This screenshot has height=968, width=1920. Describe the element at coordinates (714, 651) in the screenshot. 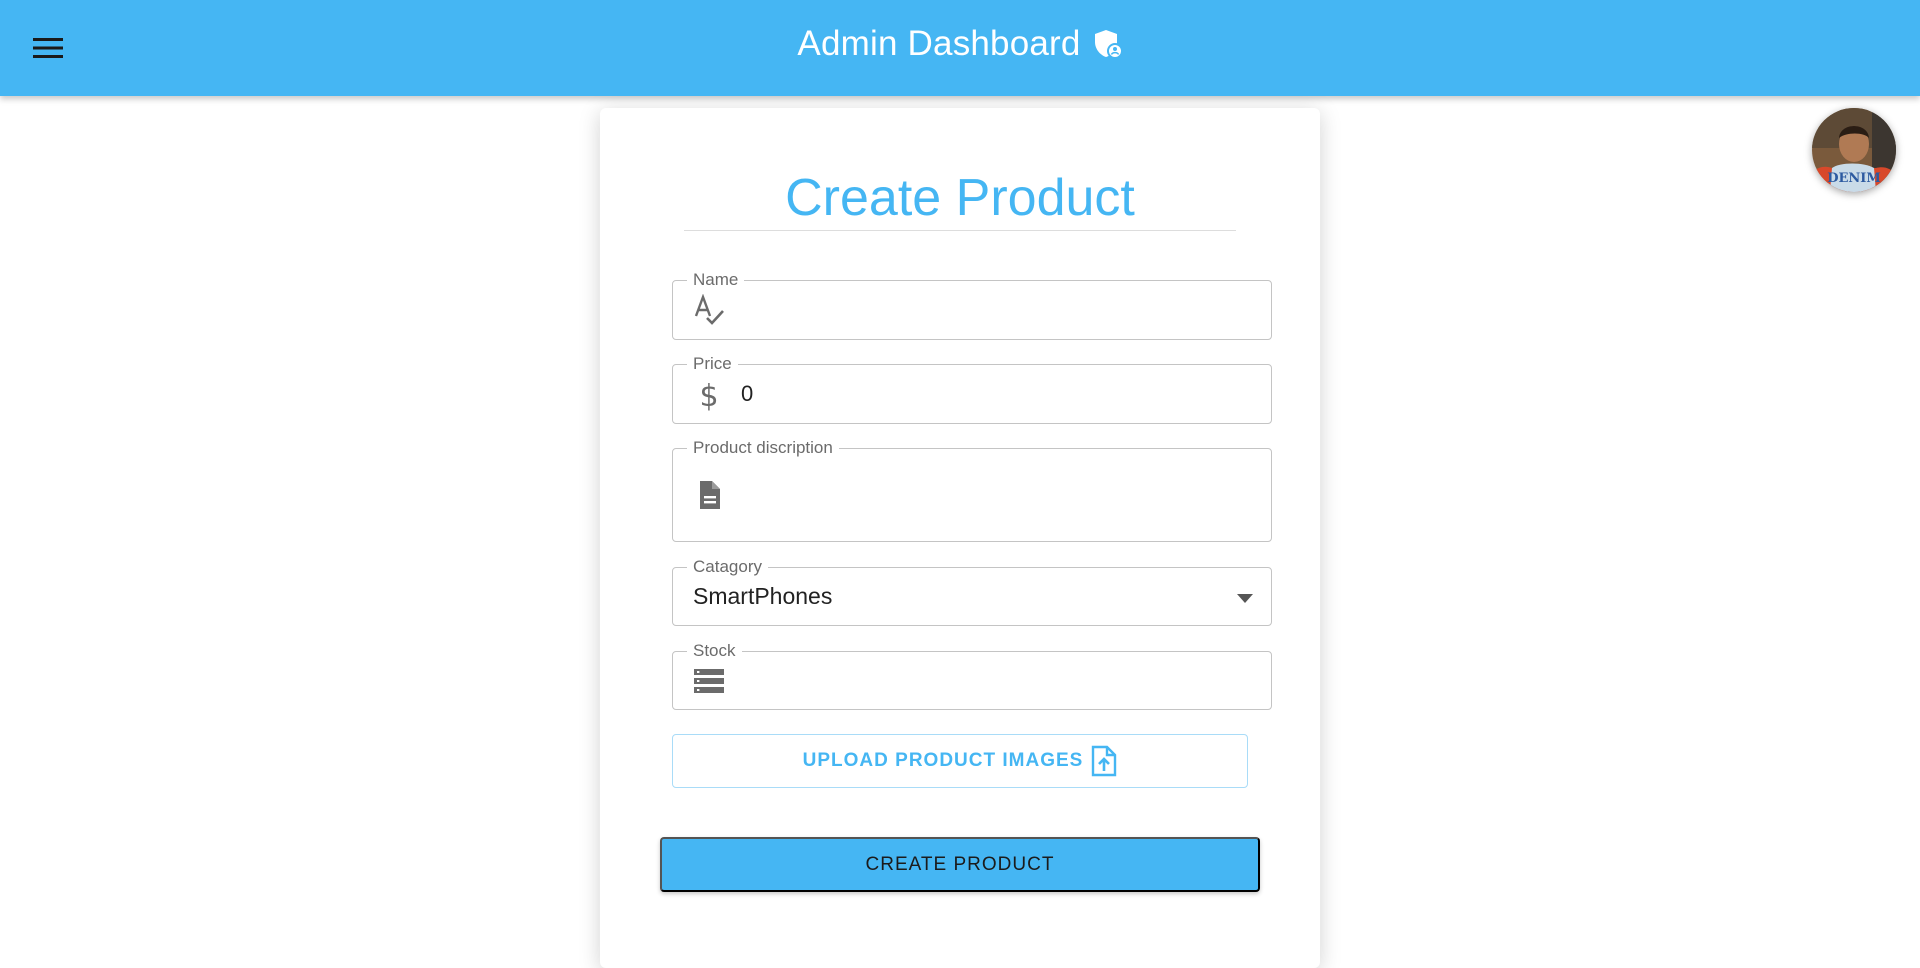

I see `stock-label: Stock` at that location.